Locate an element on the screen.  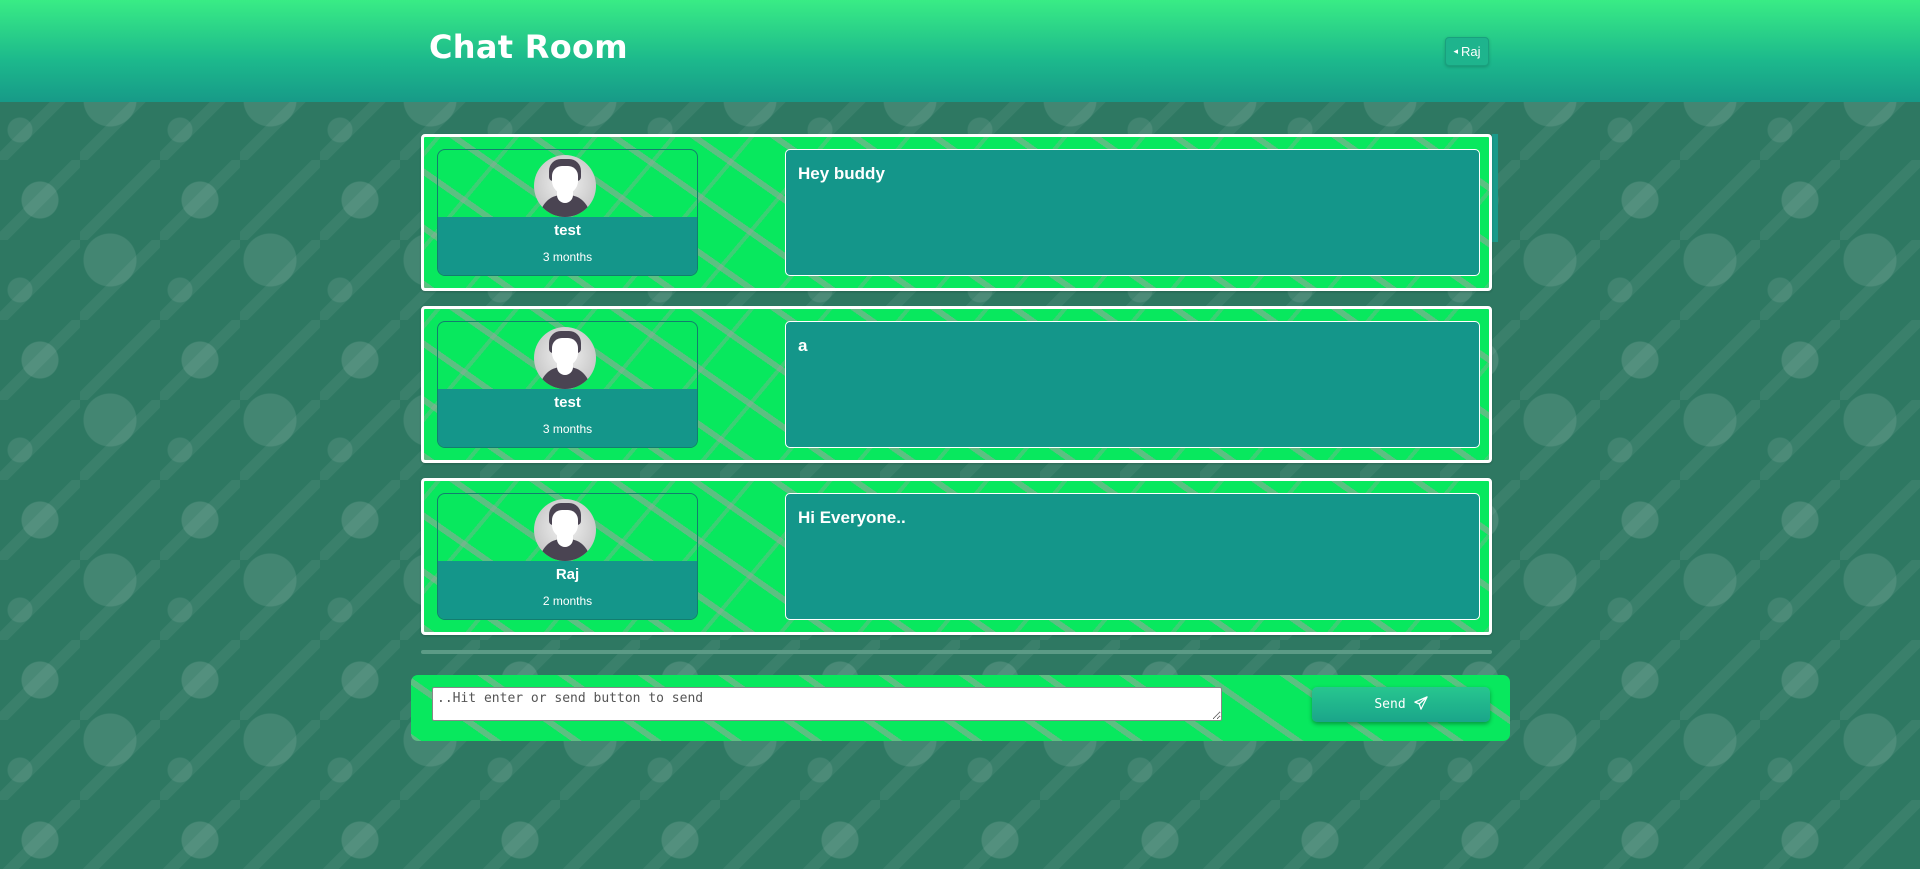
message-card: test 3 months Hey buddy is located at coordinates (956, 212).